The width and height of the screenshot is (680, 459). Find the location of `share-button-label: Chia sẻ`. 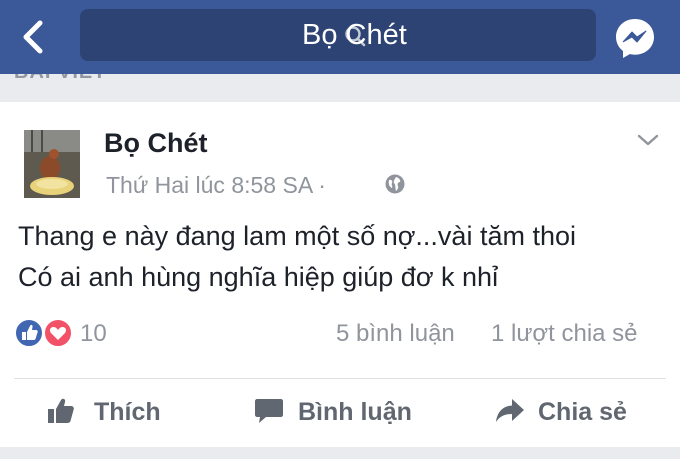

share-button-label: Chia sẻ is located at coordinates (582, 412).